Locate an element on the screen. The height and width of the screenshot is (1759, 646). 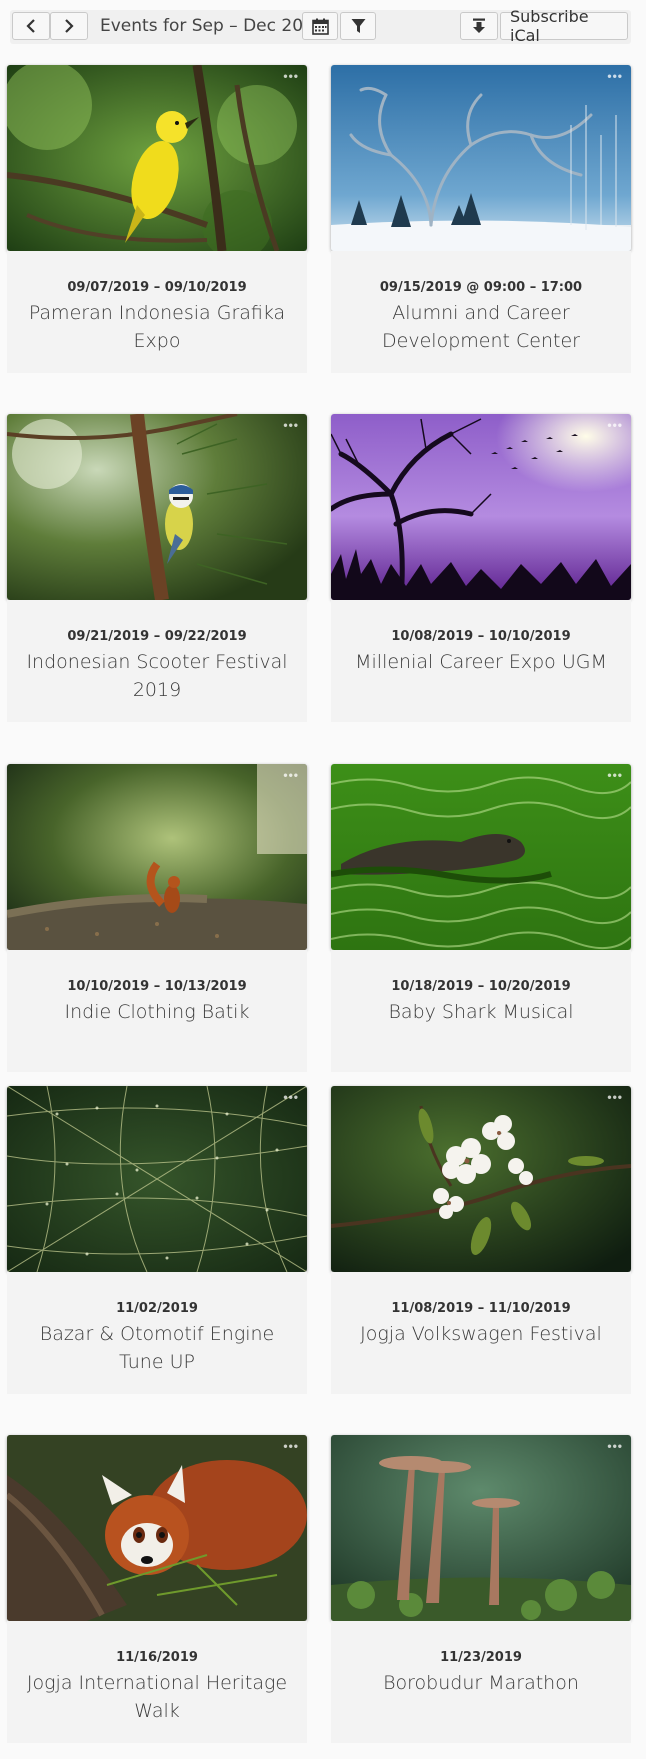
download-icon is located at coordinates (479, 25).